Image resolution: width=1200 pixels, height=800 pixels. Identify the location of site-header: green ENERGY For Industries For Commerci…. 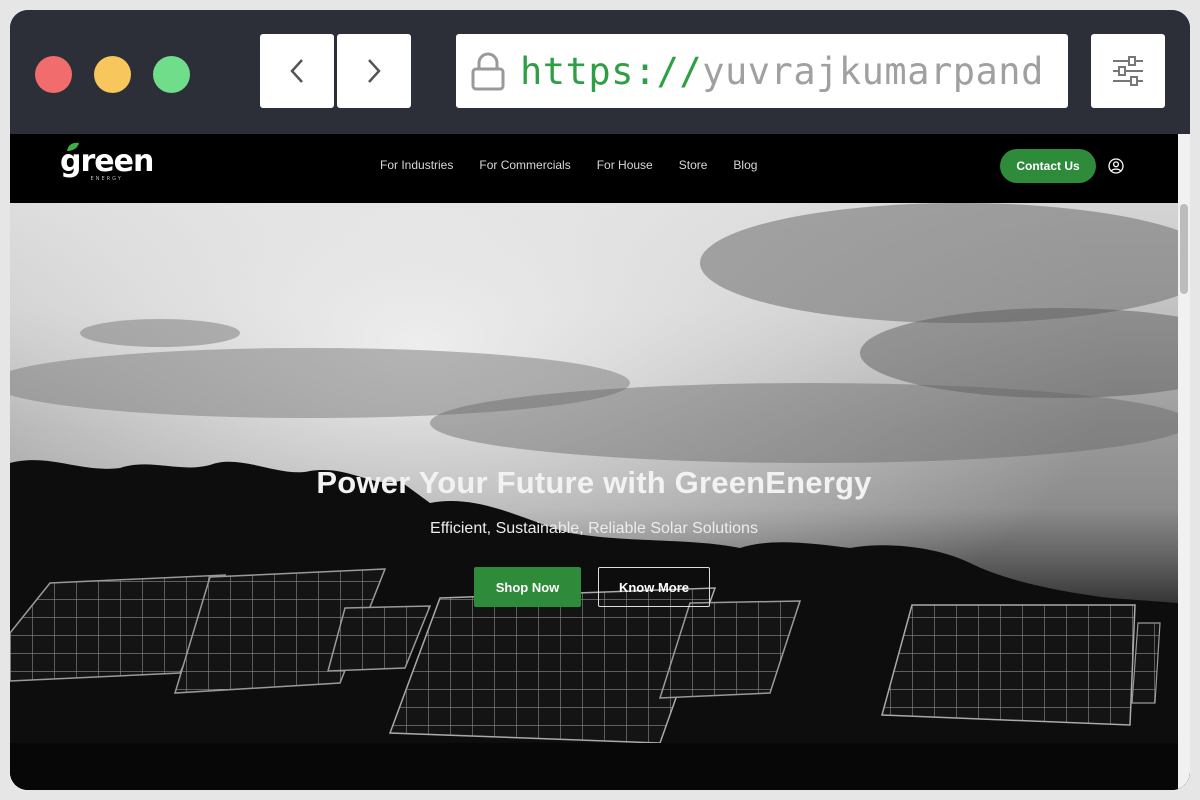
(594, 168).